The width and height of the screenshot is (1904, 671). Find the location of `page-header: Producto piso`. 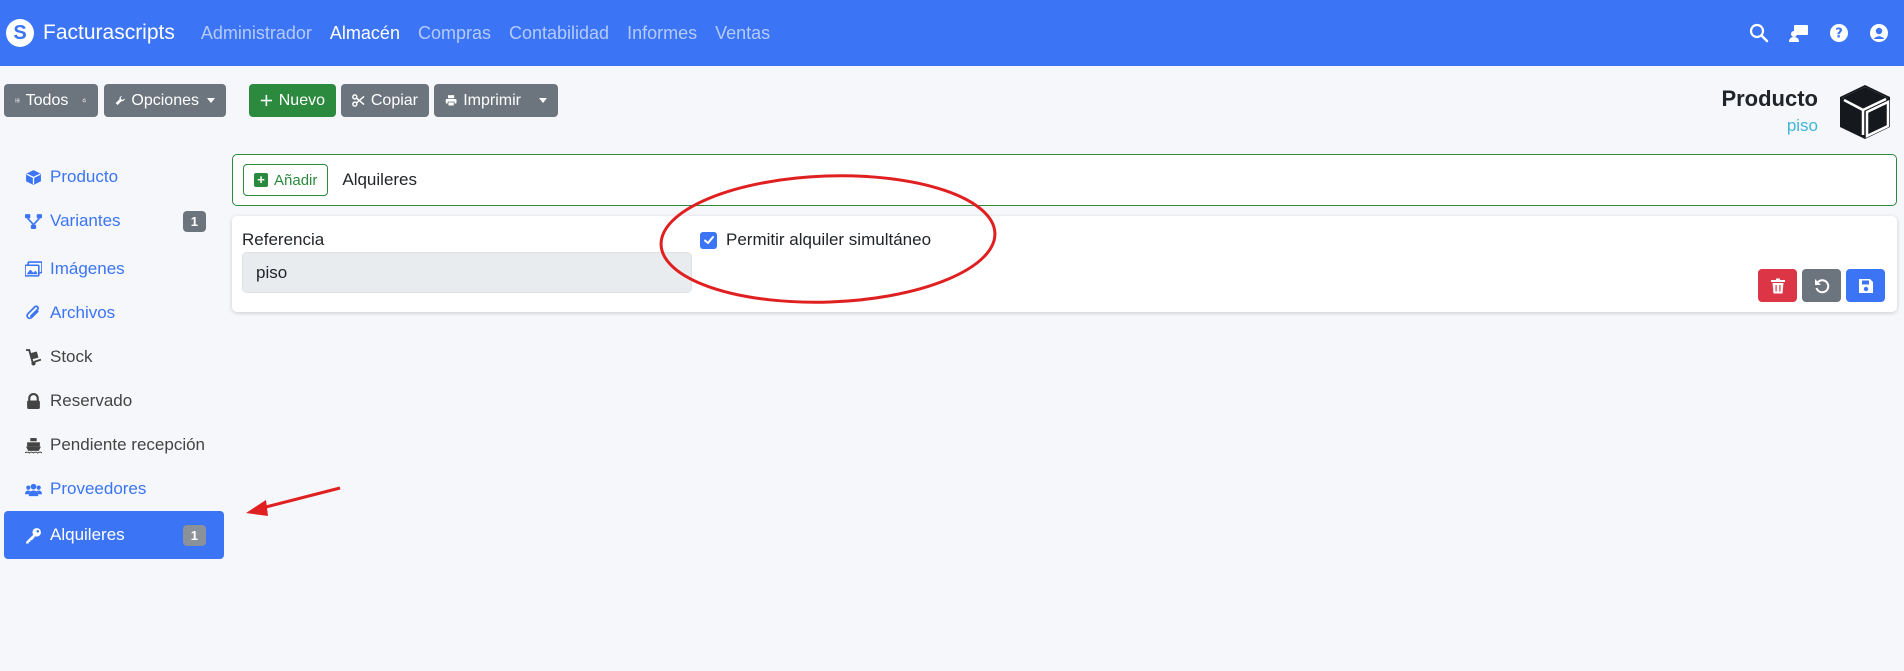

page-header: Producto piso is located at coordinates (1769, 111).